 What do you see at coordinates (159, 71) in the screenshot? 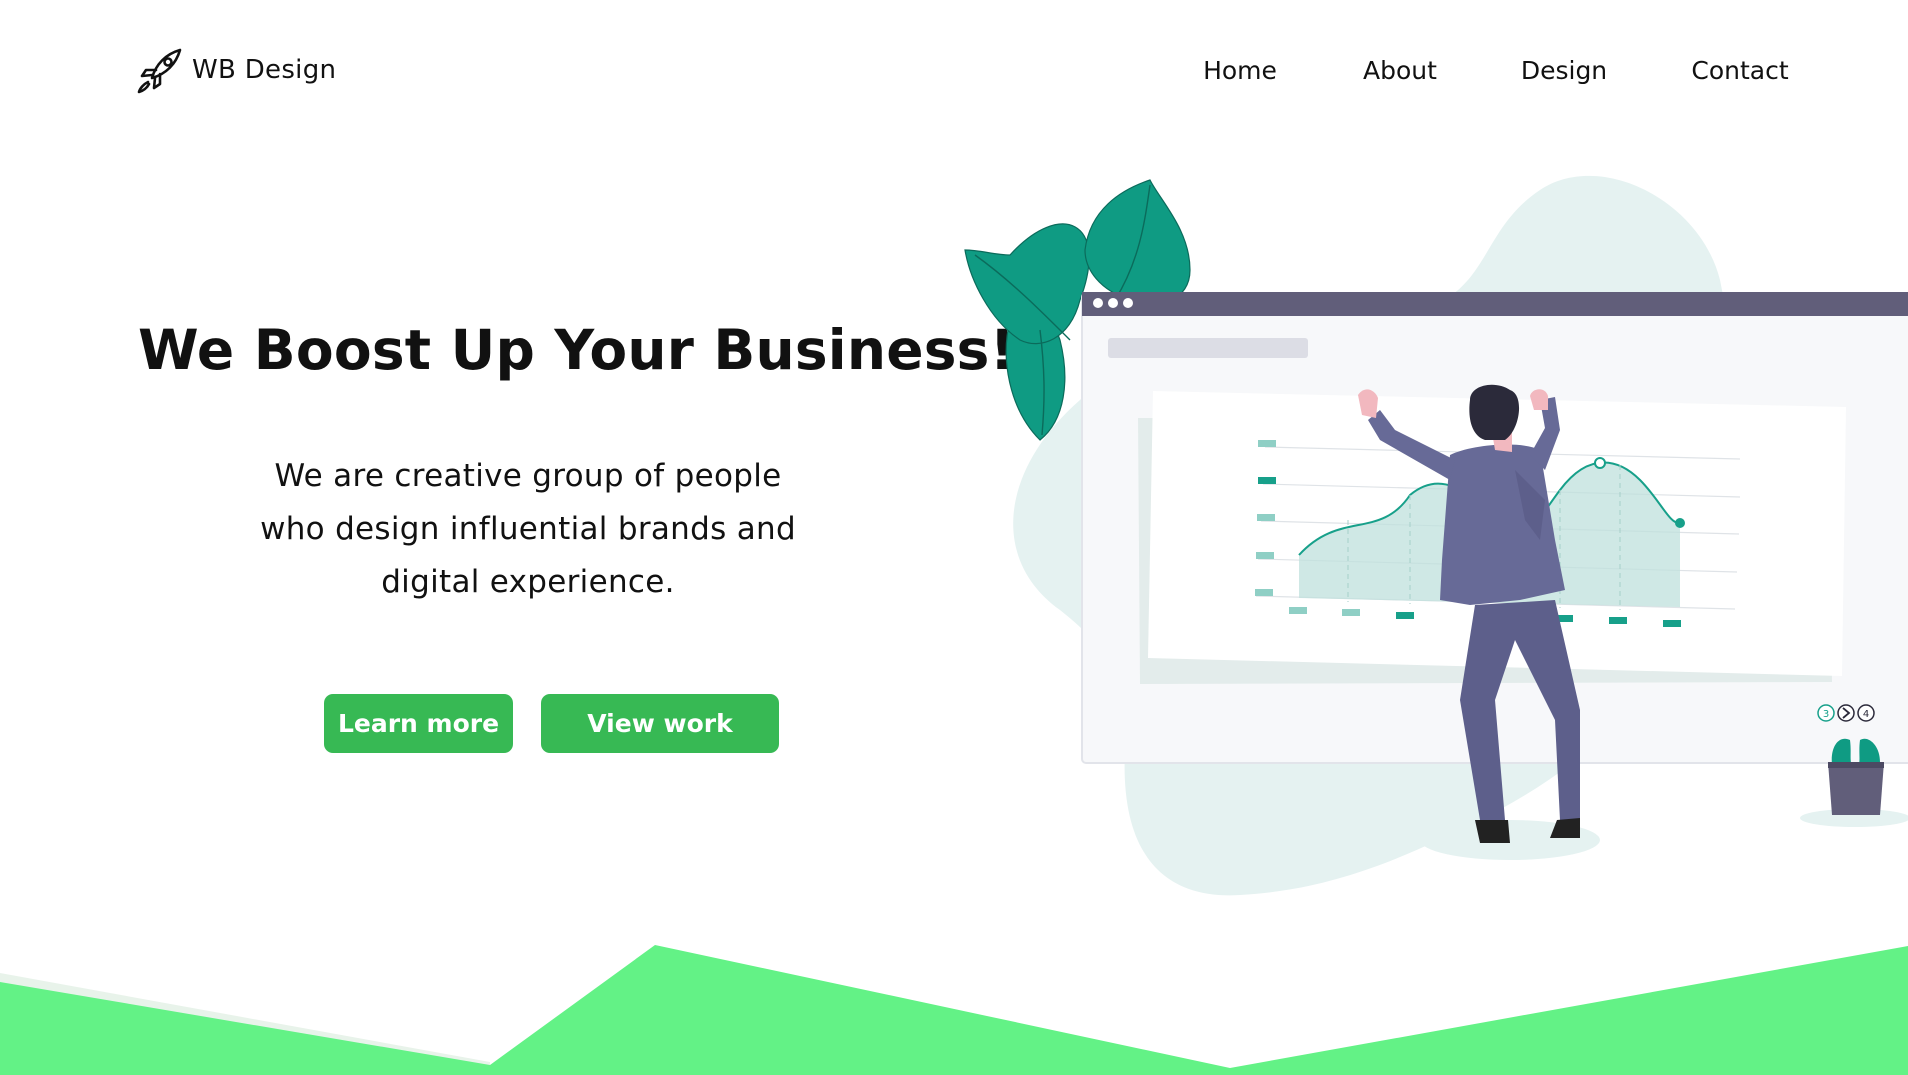
I see `rocket-icon` at bounding box center [159, 71].